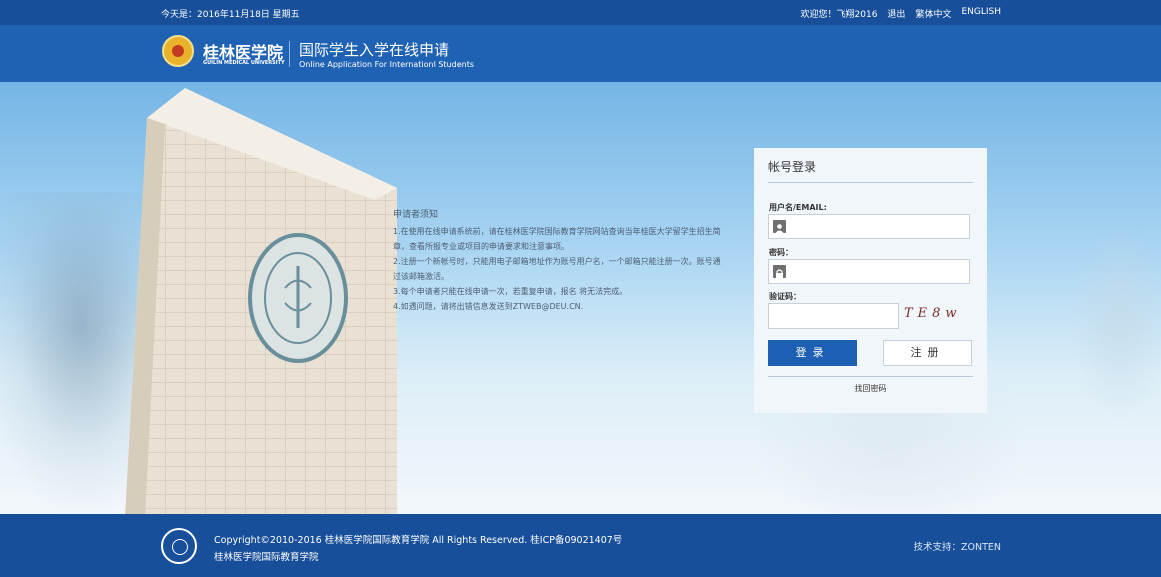 The height and width of the screenshot is (577, 1161). What do you see at coordinates (230, 15) in the screenshot?
I see `current-date: 今天是：2016年11月18日 星期五` at bounding box center [230, 15].